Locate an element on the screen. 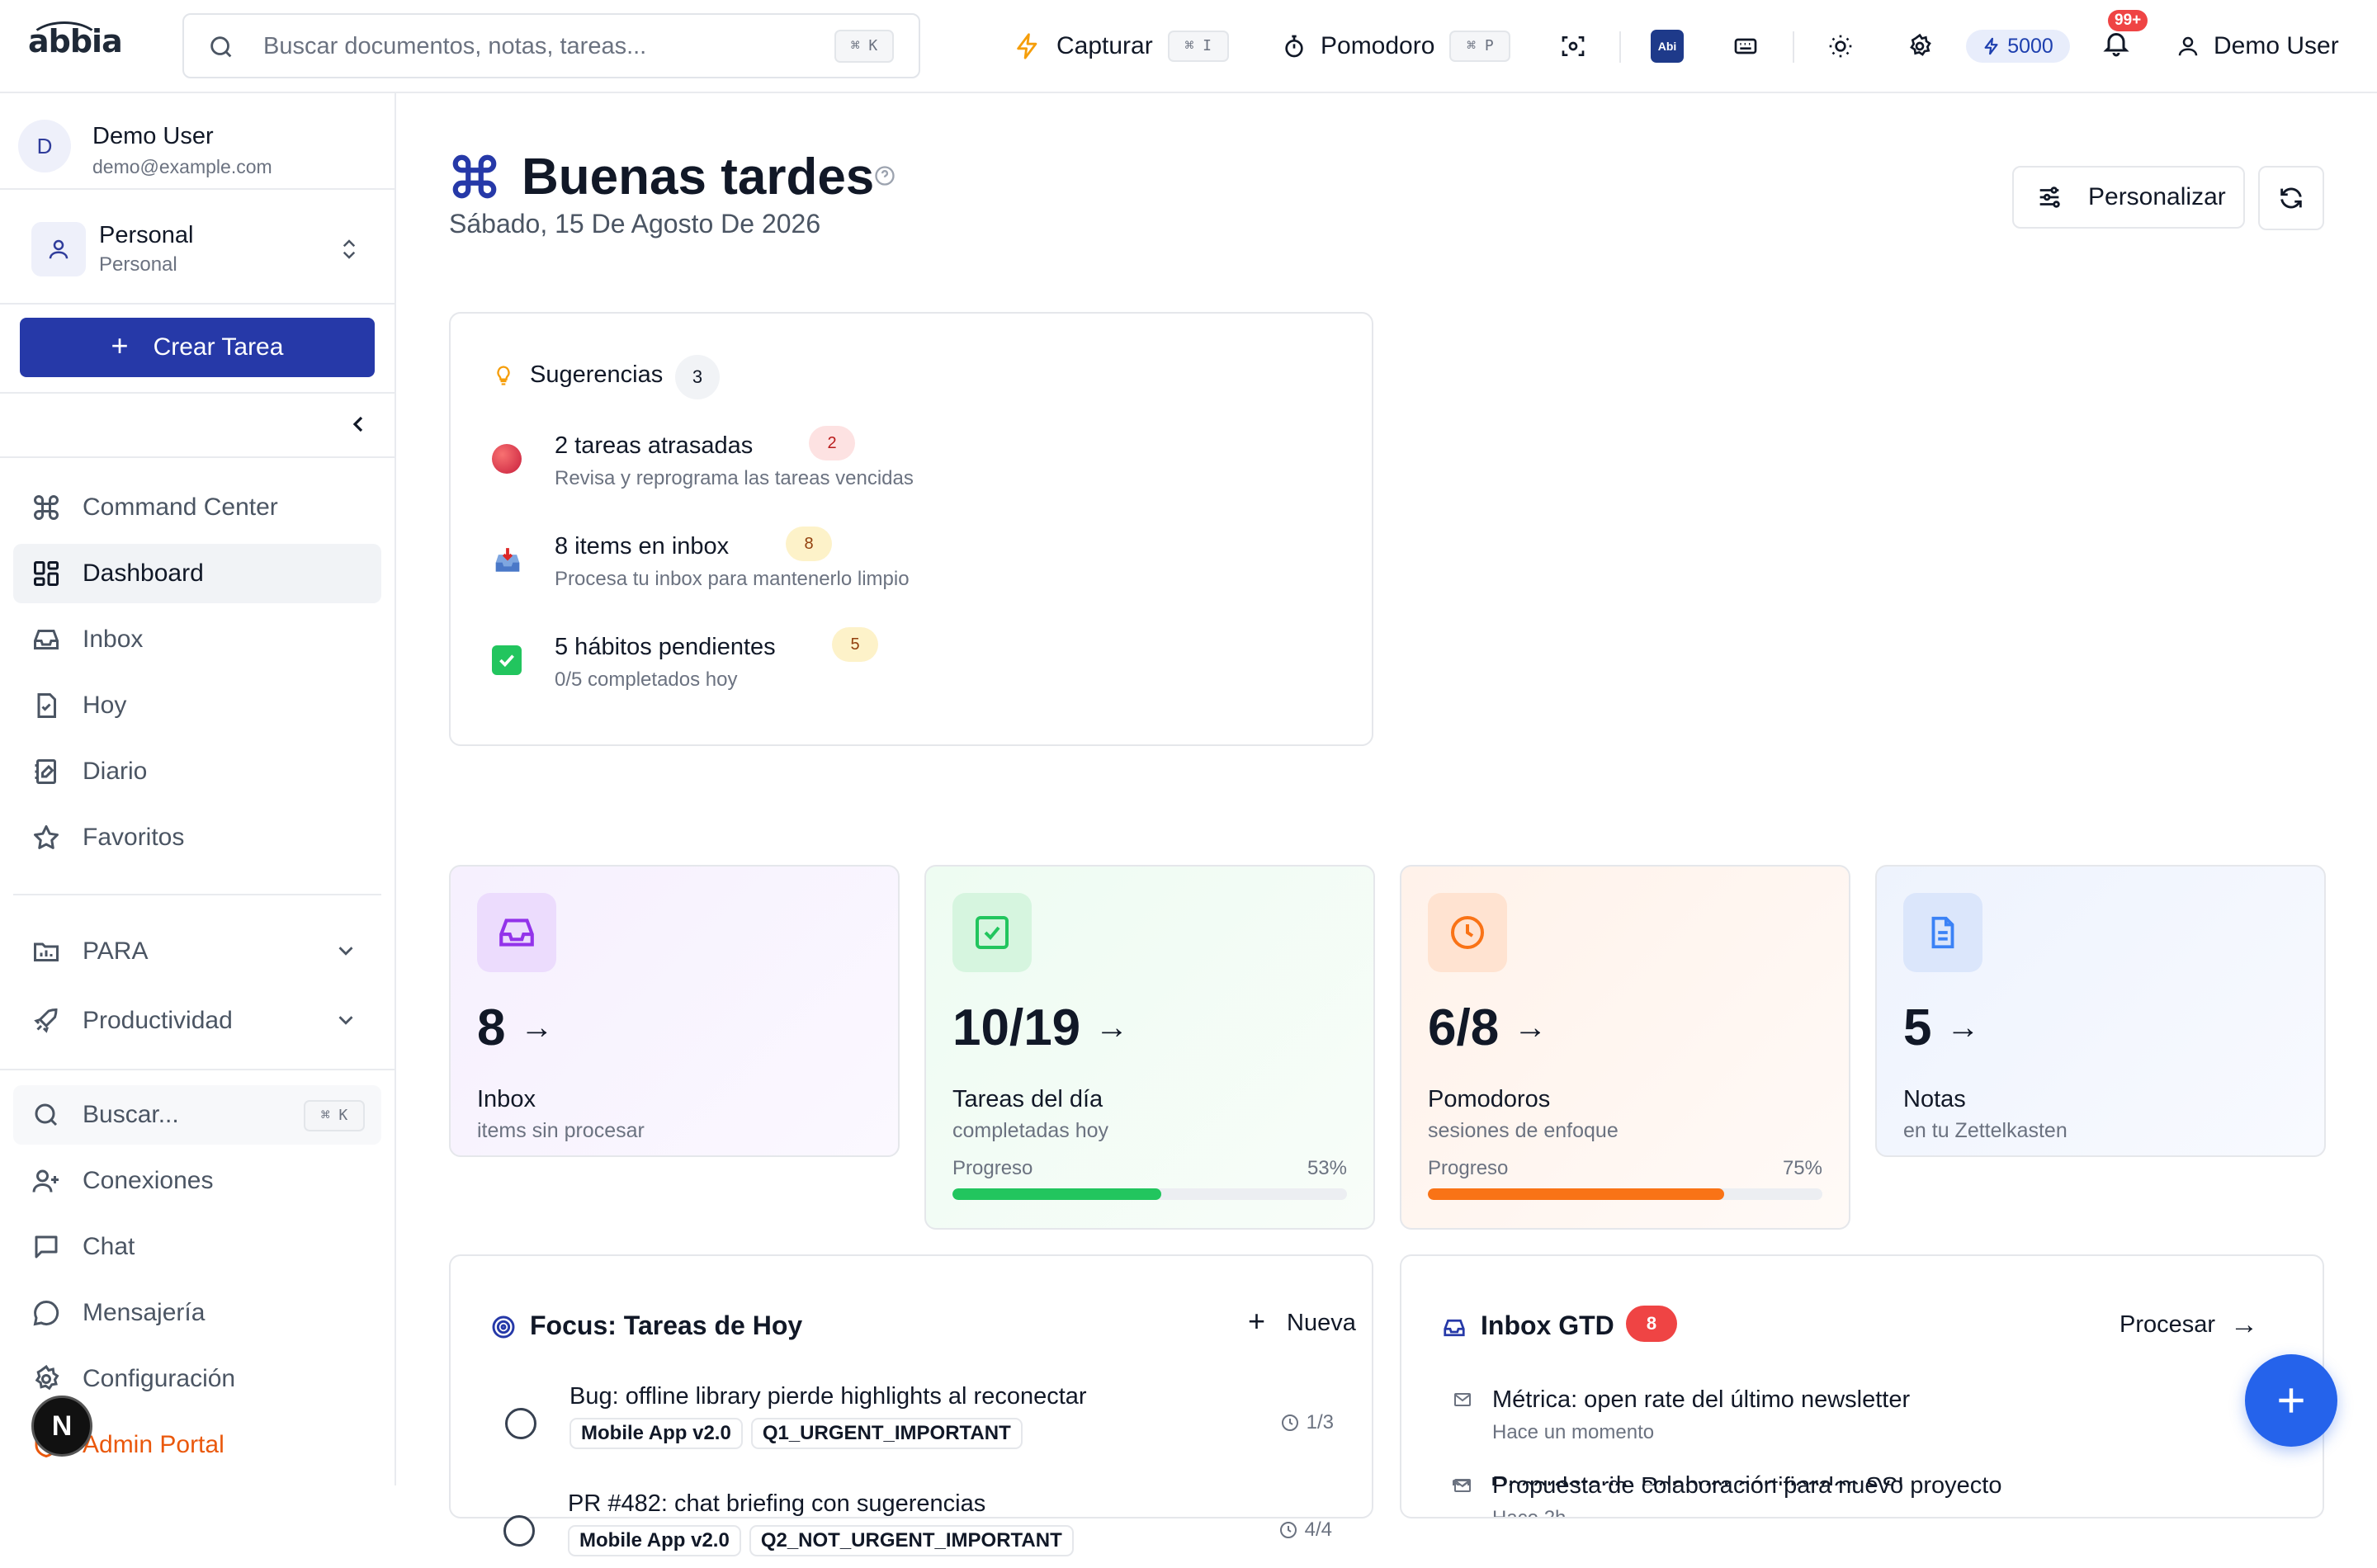 This screenshot has height=1568, width=2377. inbox-gtd-title: Inbox GTD is located at coordinates (1547, 1325).